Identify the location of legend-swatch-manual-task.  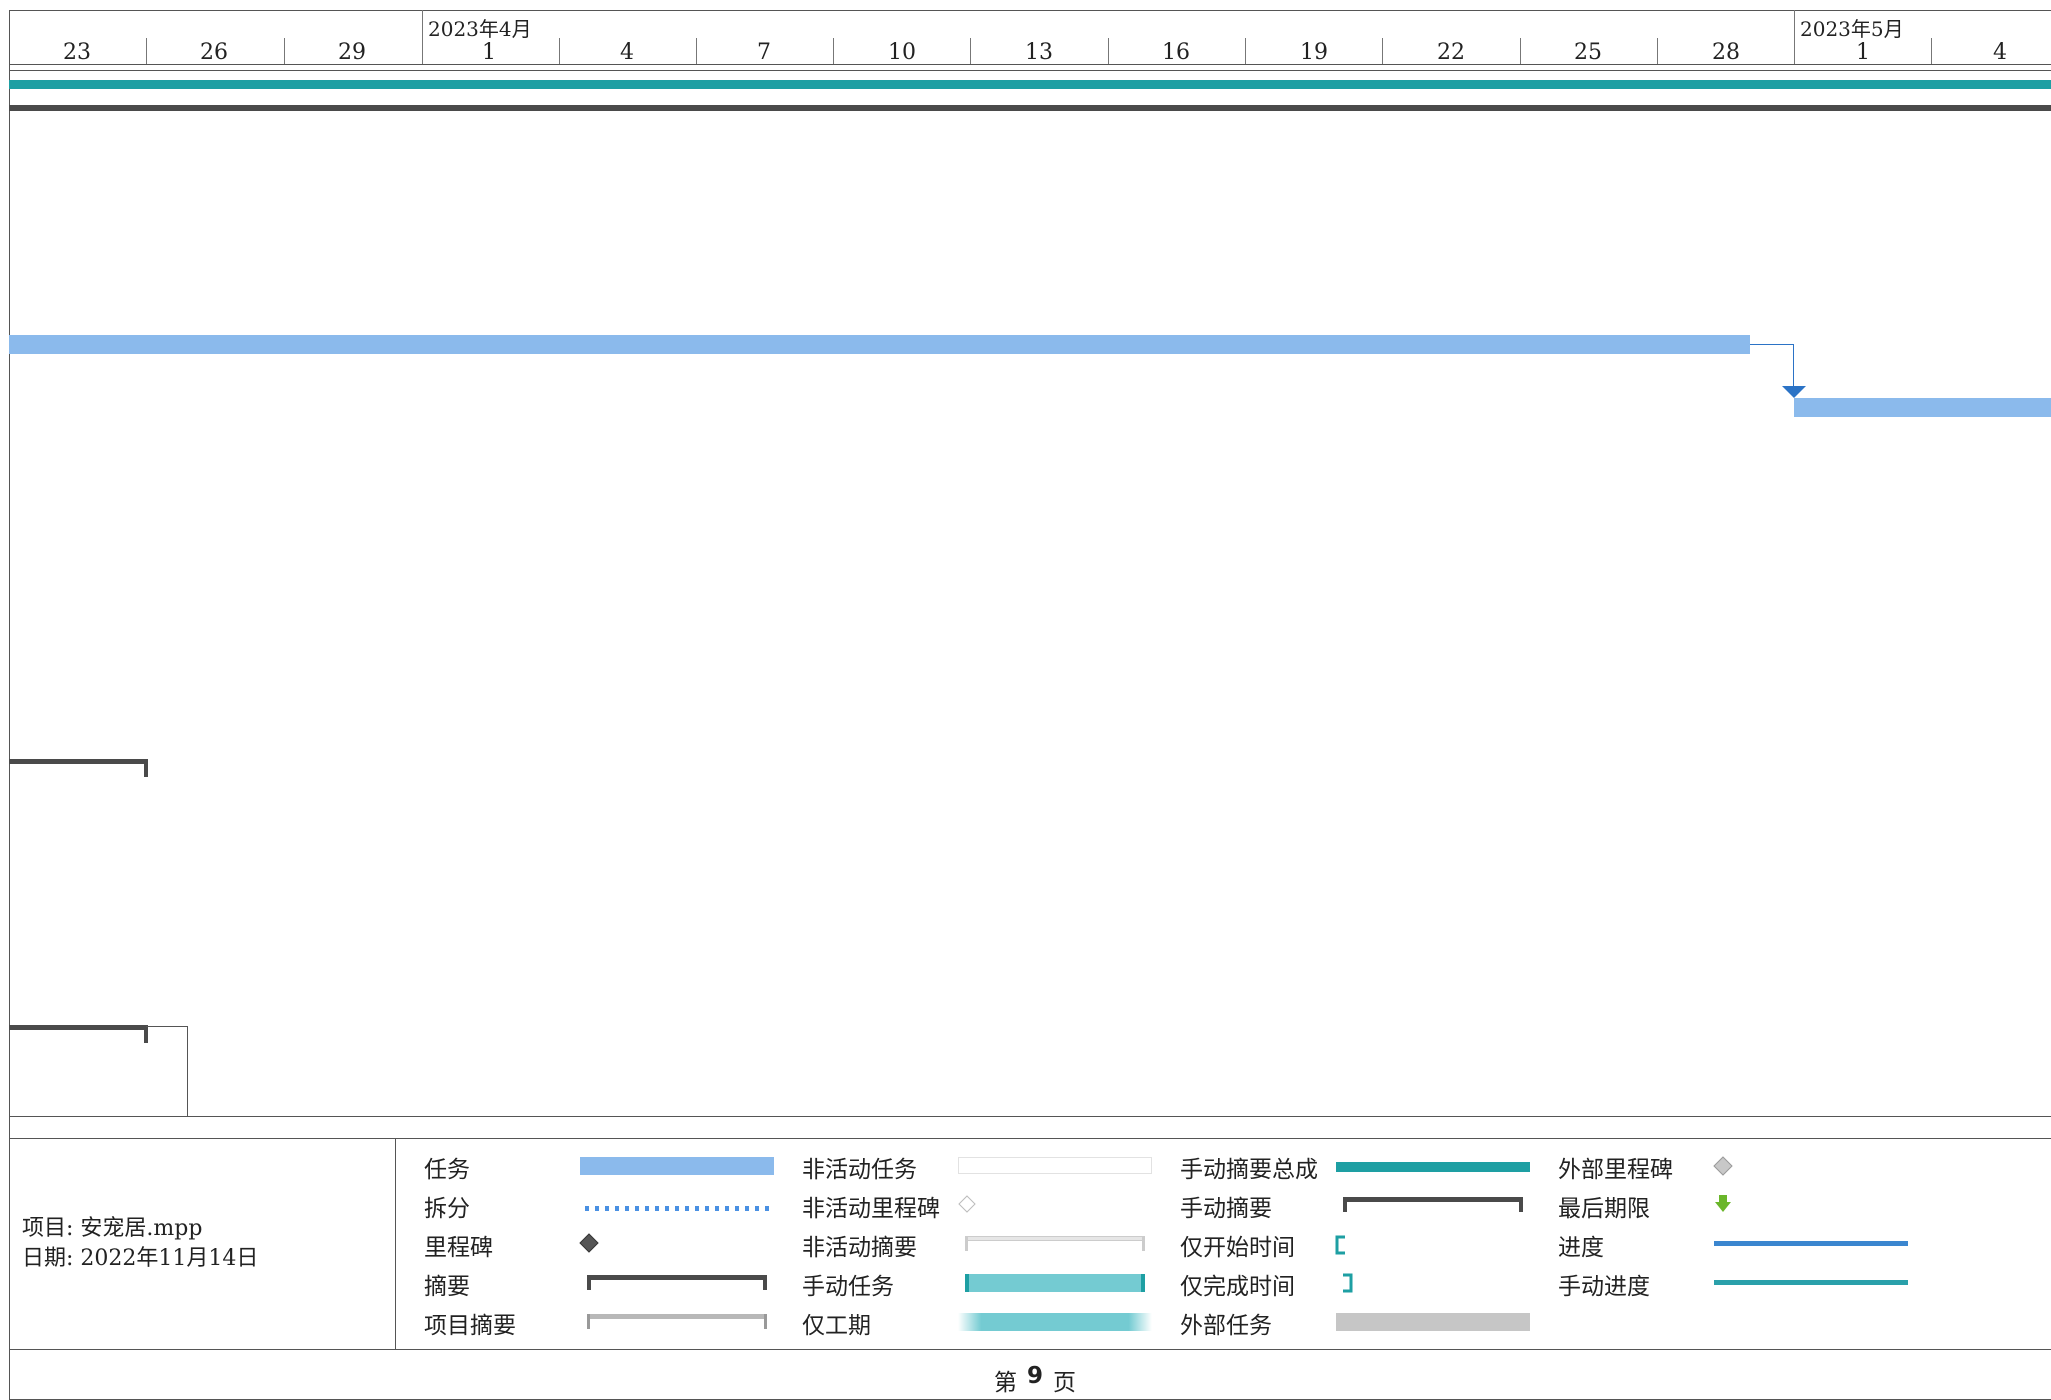
(1055, 1283).